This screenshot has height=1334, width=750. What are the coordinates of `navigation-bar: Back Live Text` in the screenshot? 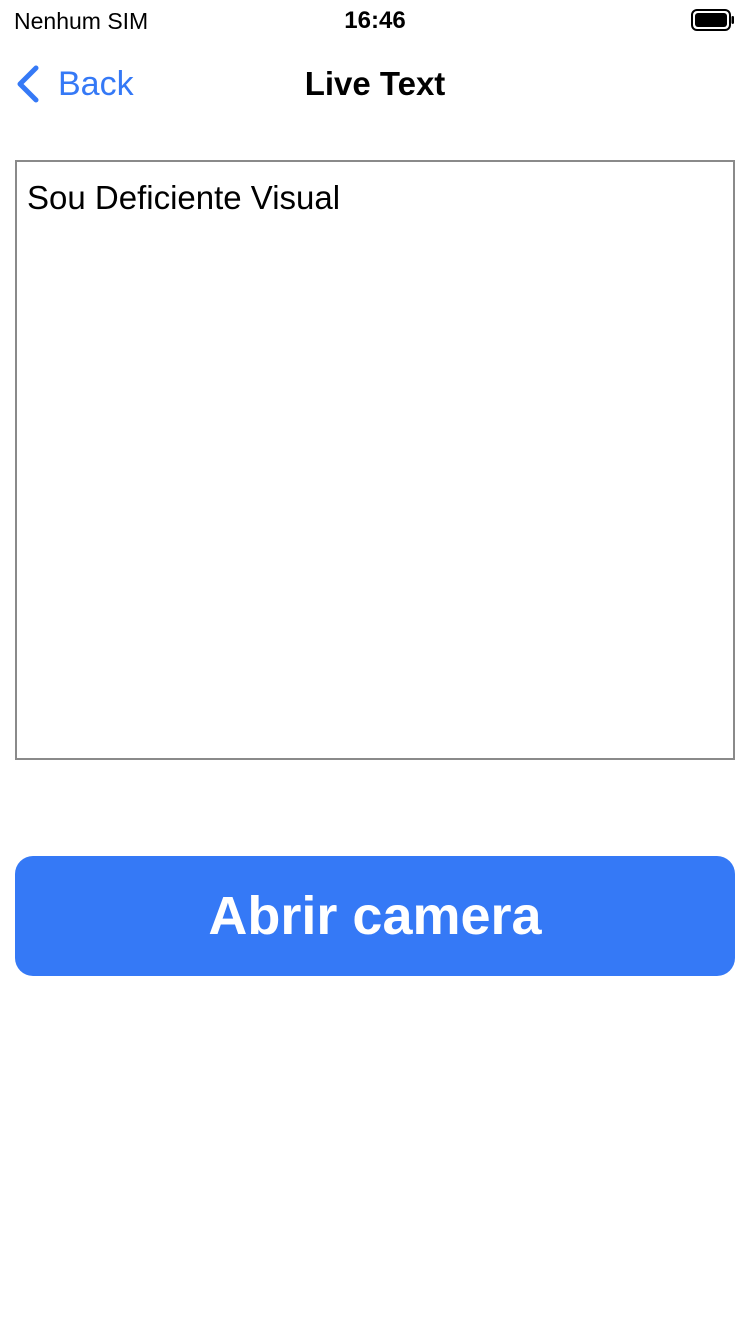 It's located at (375, 84).